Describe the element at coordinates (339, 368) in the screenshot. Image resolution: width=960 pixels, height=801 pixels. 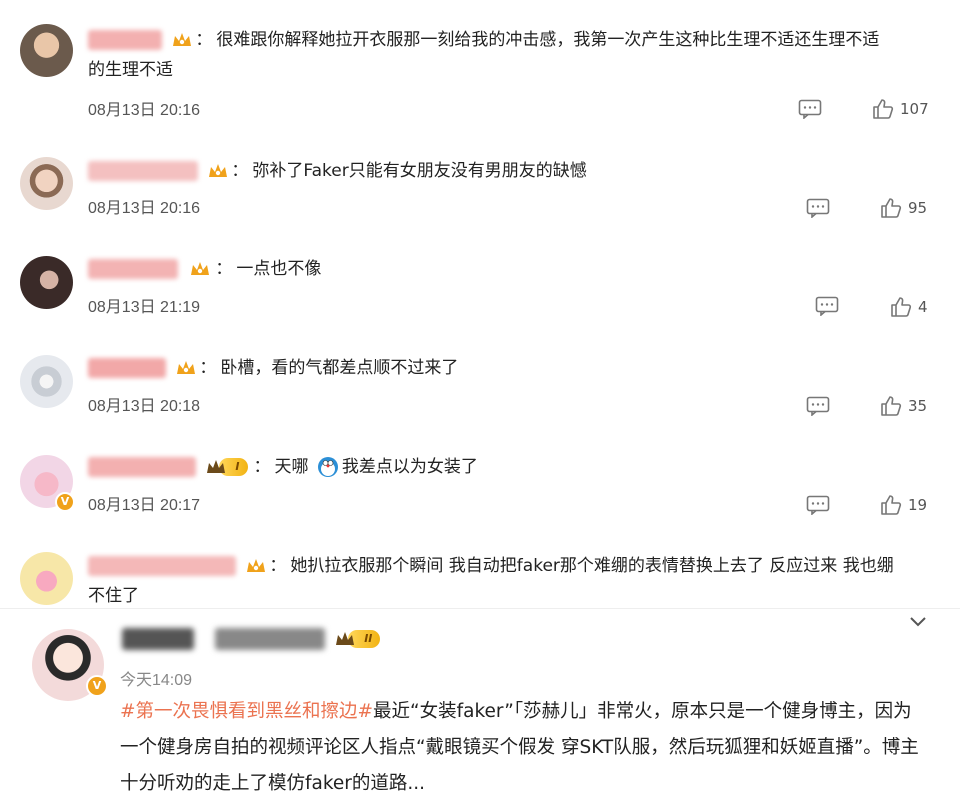
I see `comment-text: 卧槽，看的气都差点顺不过来了` at that location.